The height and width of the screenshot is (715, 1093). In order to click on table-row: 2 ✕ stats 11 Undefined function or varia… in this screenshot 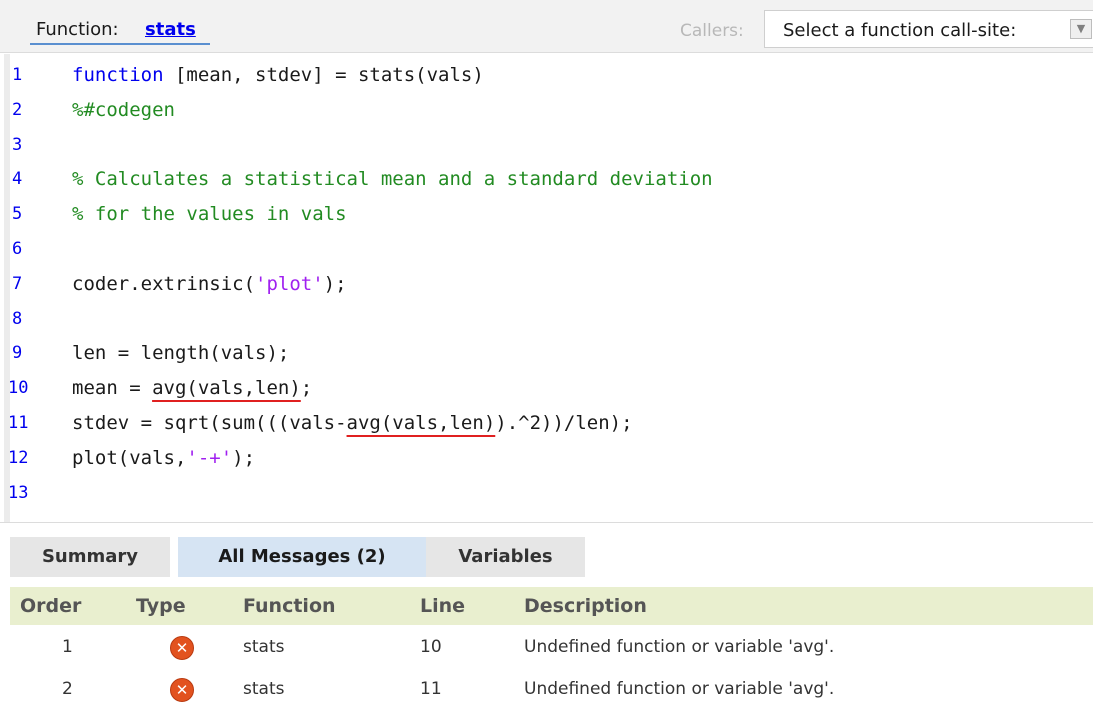, I will do `click(551, 690)`.